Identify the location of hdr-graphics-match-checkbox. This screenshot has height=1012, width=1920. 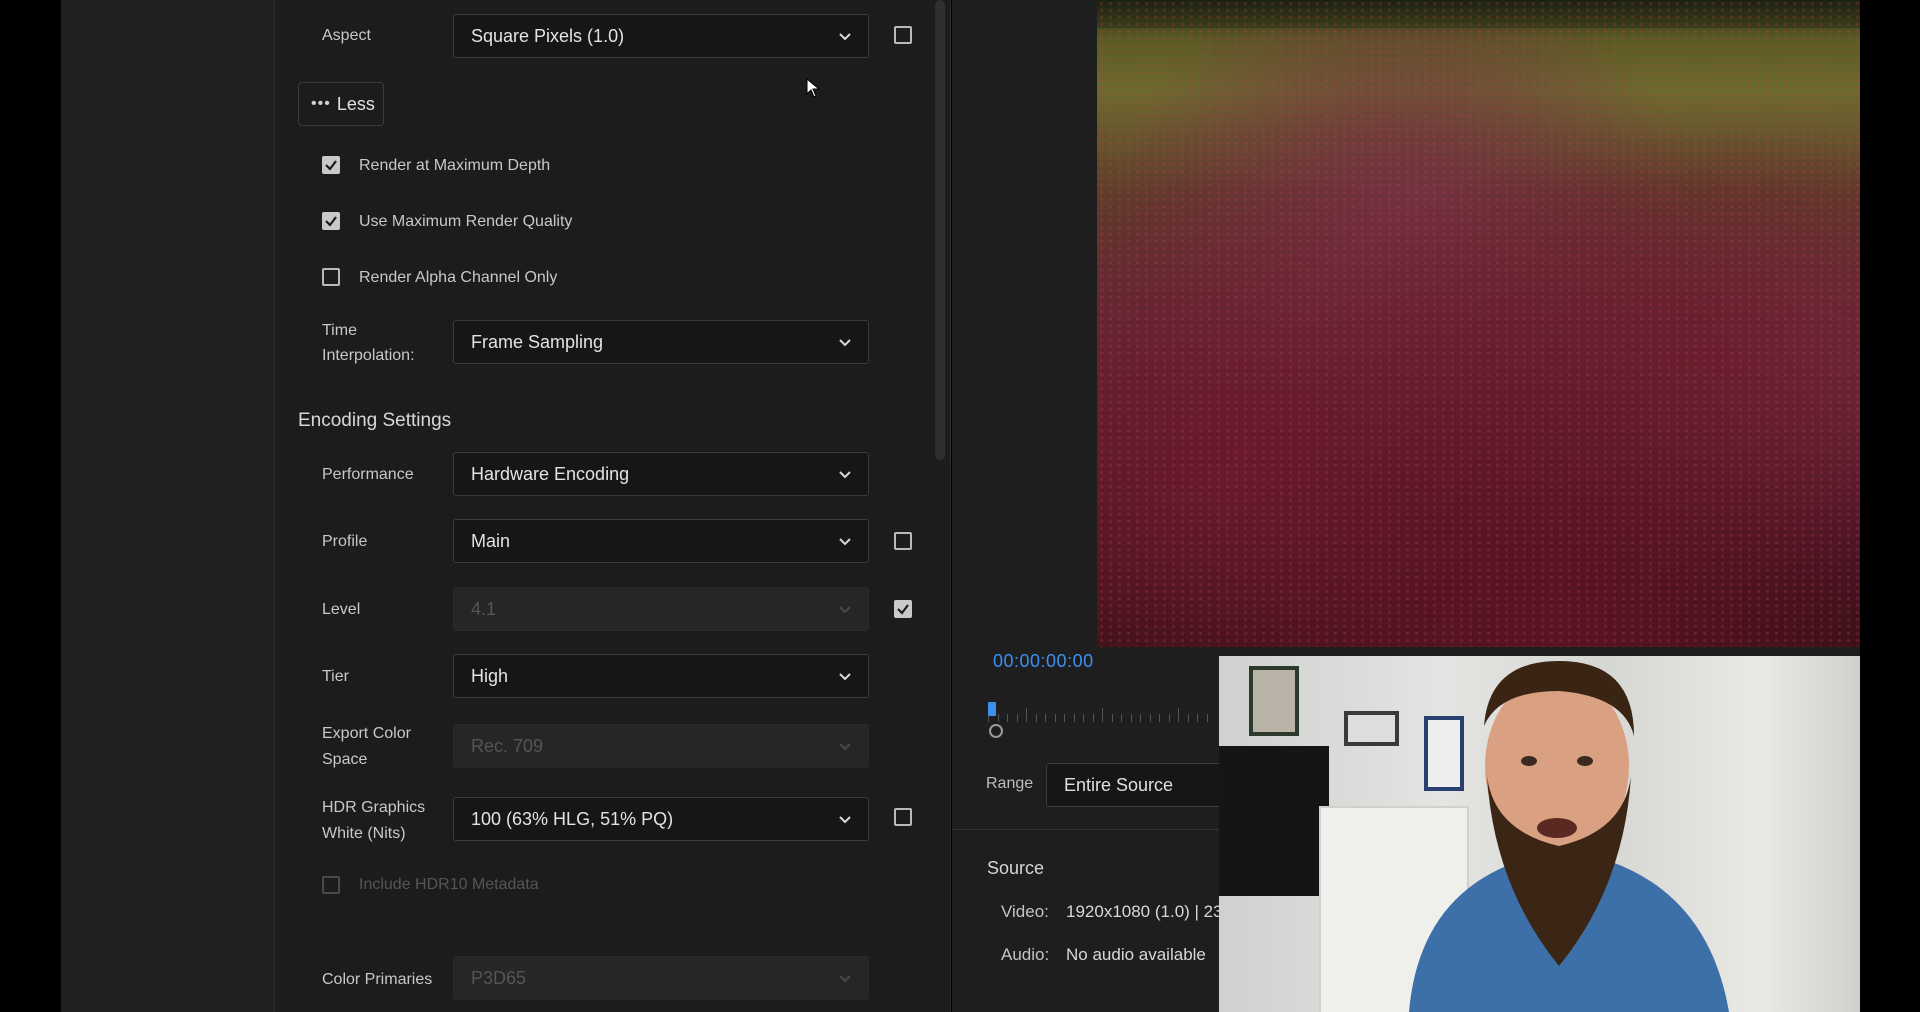
(903, 817).